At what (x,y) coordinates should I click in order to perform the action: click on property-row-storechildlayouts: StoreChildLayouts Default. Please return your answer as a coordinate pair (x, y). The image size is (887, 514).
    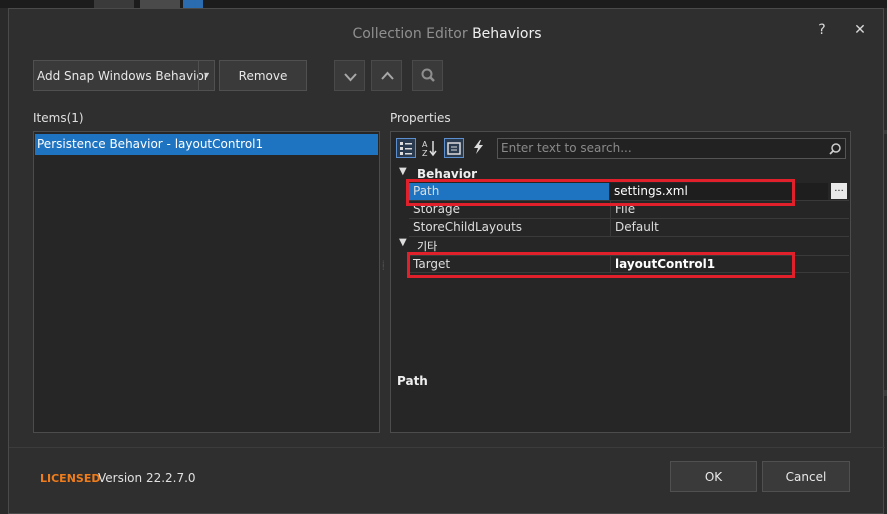
    Looking at the image, I should click on (629, 228).